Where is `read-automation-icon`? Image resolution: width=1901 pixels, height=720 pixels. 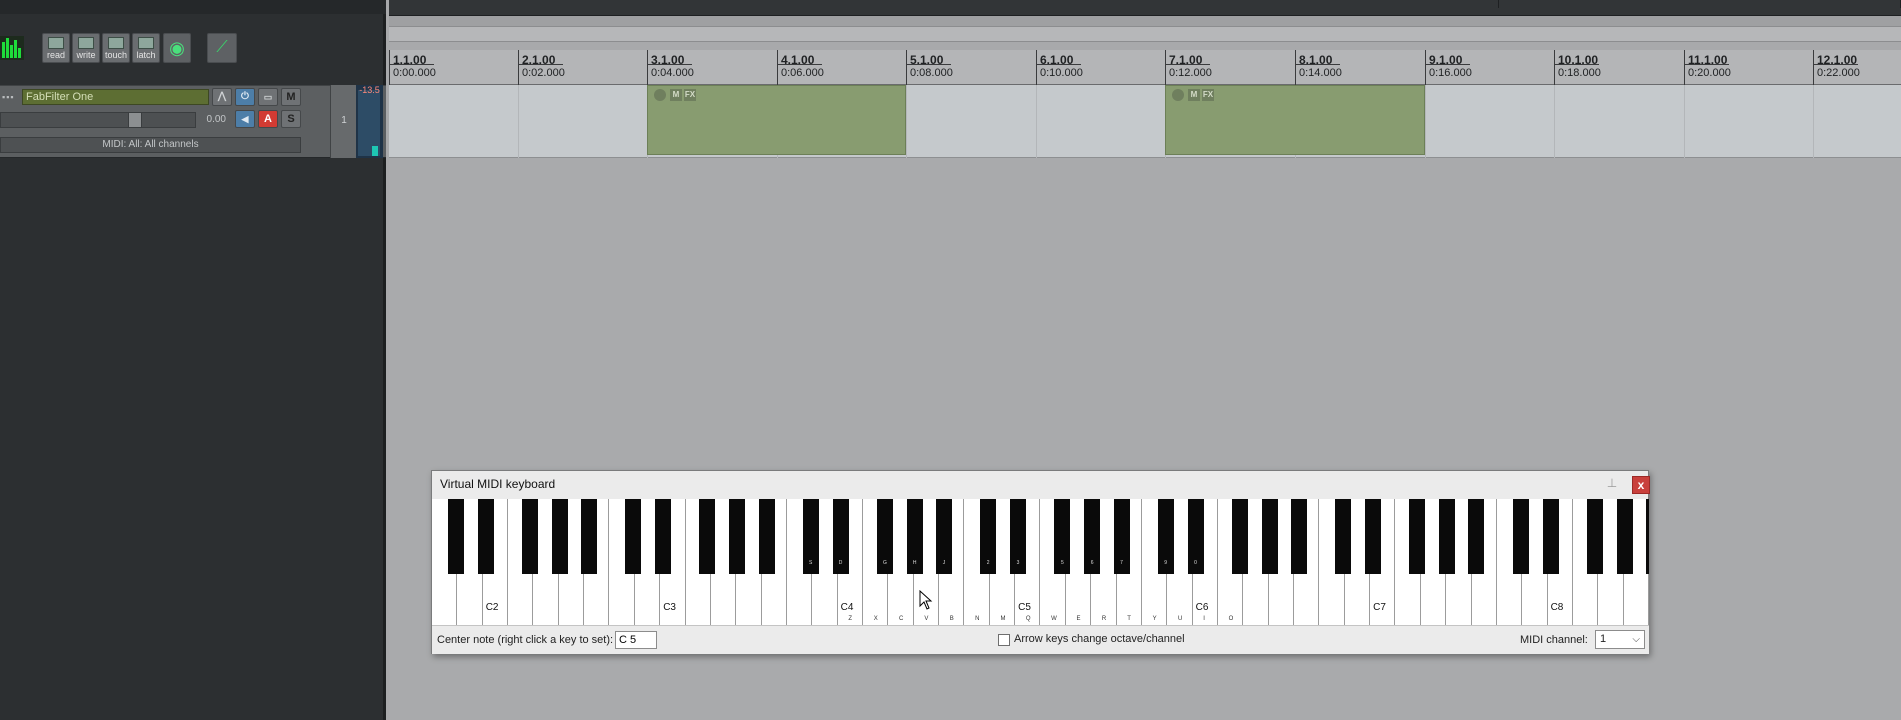
read-automation-icon is located at coordinates (56, 43).